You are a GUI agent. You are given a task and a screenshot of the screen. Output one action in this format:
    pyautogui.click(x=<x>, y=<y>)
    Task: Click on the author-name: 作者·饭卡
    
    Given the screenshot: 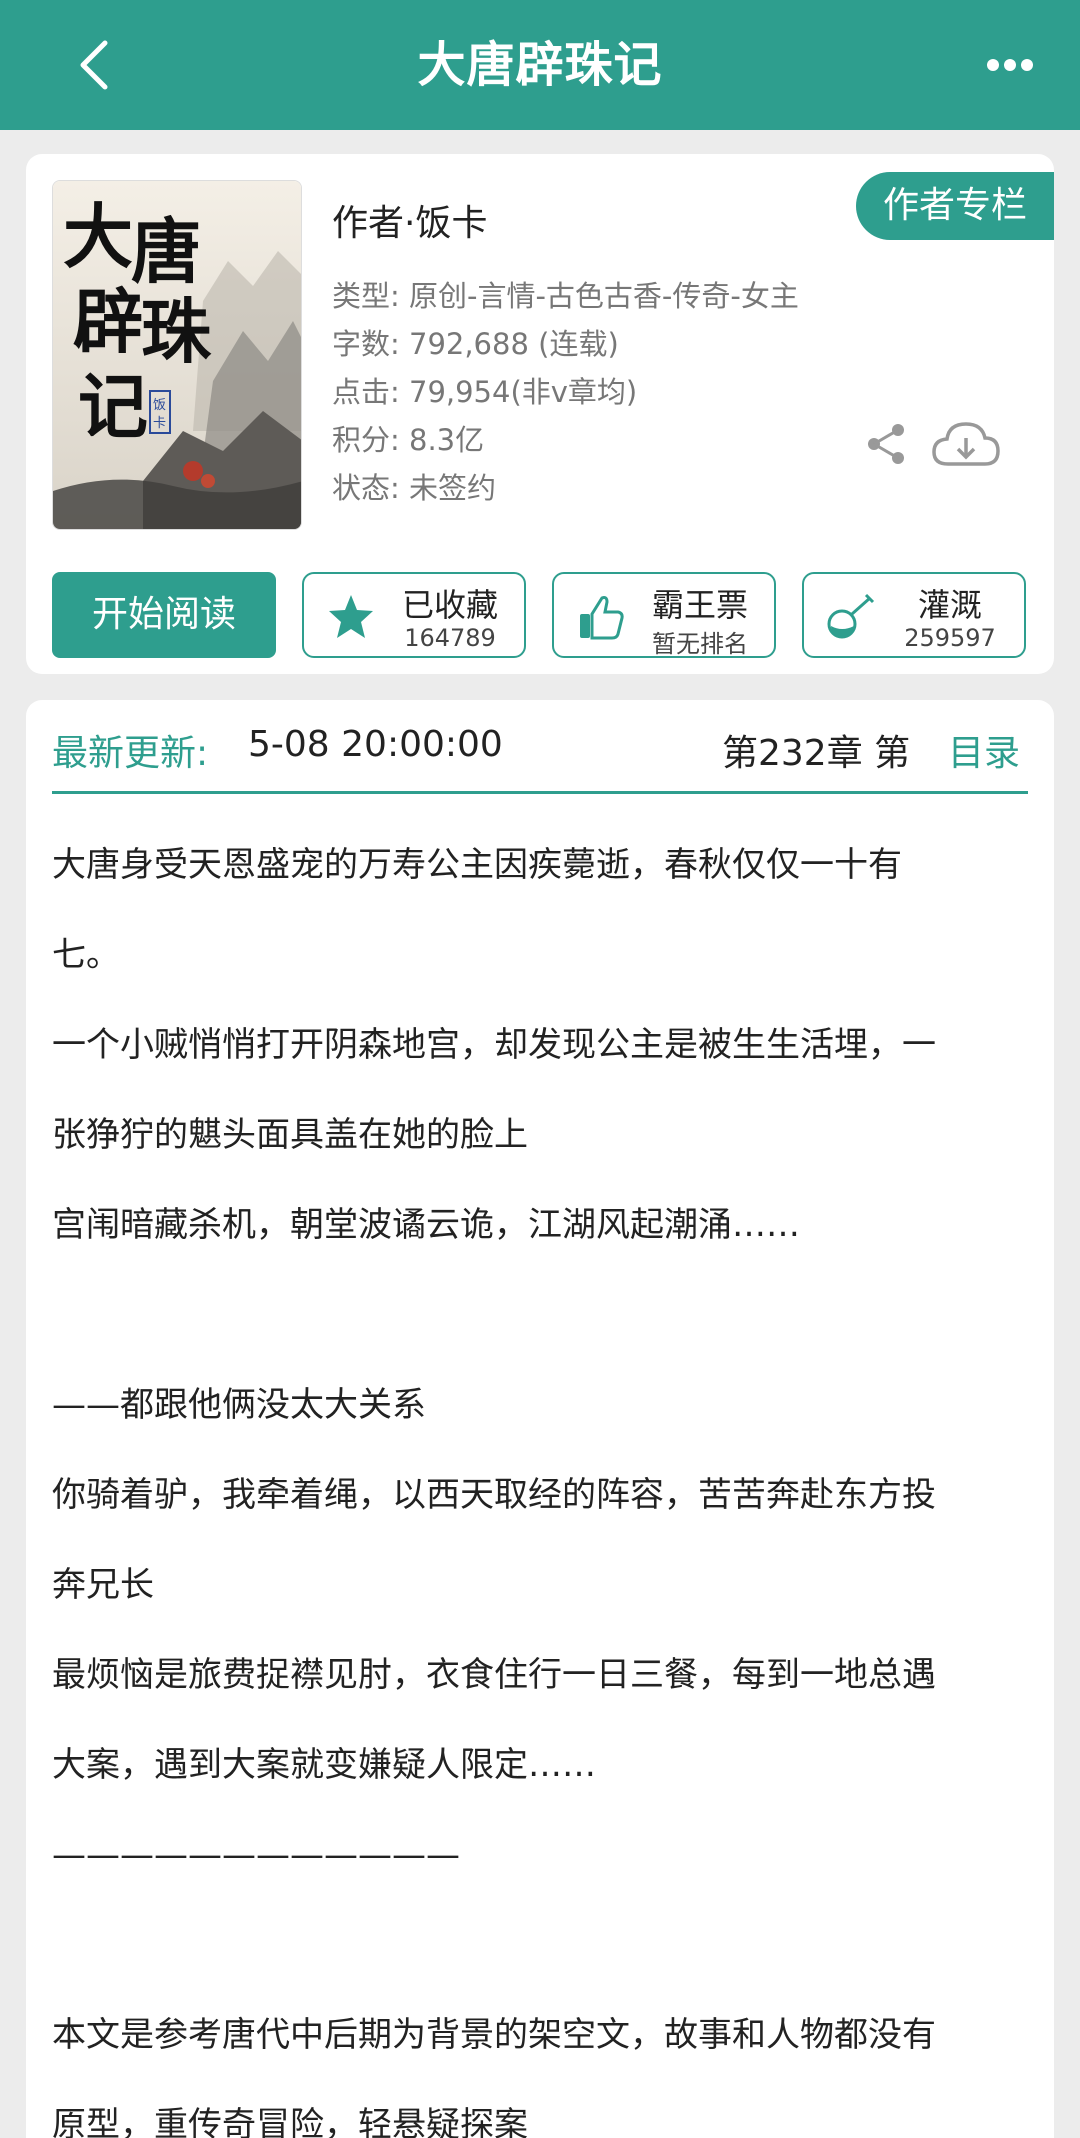 What is the action you would take?
    pyautogui.click(x=409, y=220)
    